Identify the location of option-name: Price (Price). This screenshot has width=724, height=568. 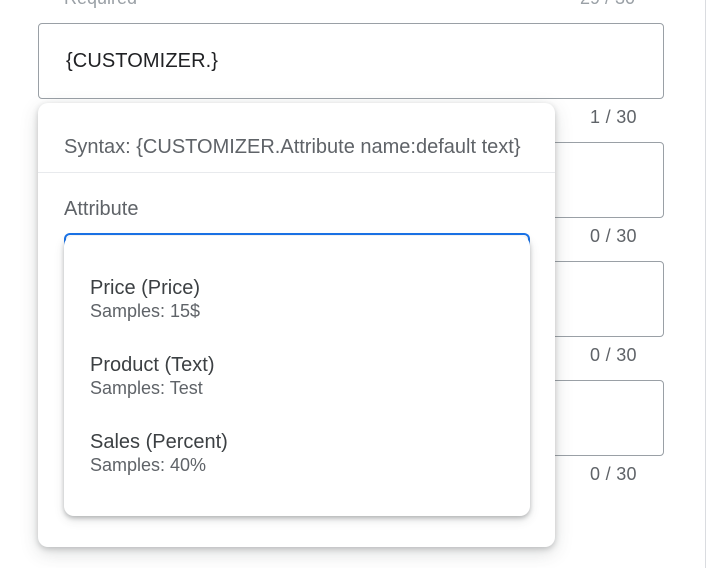
(145, 288).